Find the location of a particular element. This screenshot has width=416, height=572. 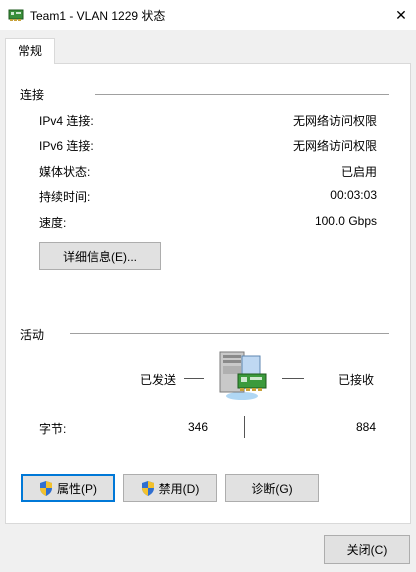

diagnose-button: 诊断(G) is located at coordinates (272, 488).